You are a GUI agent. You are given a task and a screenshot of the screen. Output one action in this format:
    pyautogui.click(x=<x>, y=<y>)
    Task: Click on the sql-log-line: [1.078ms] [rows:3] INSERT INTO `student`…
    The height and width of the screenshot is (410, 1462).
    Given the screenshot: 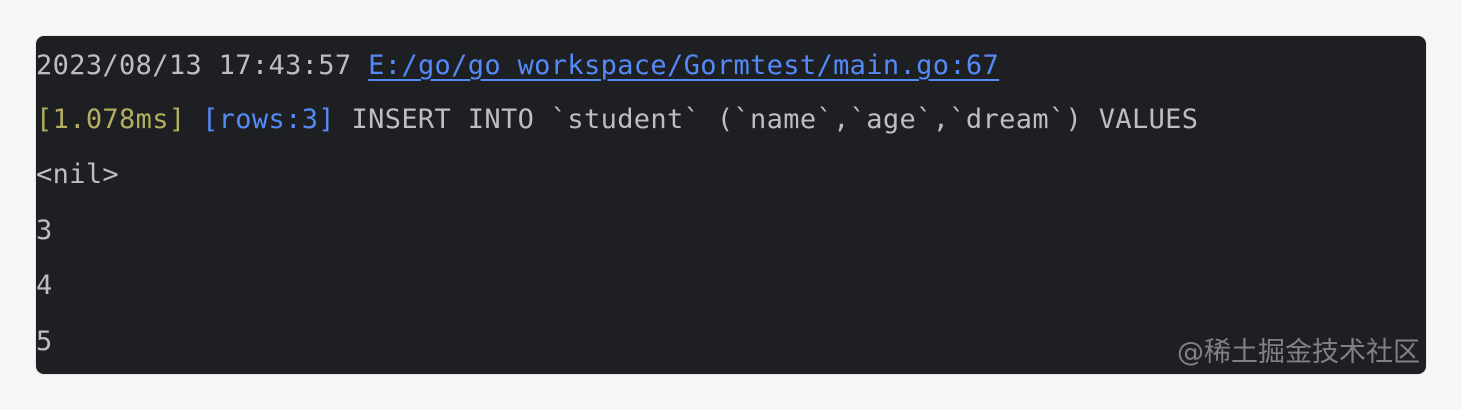 What is the action you would take?
    pyautogui.click(x=617, y=120)
    